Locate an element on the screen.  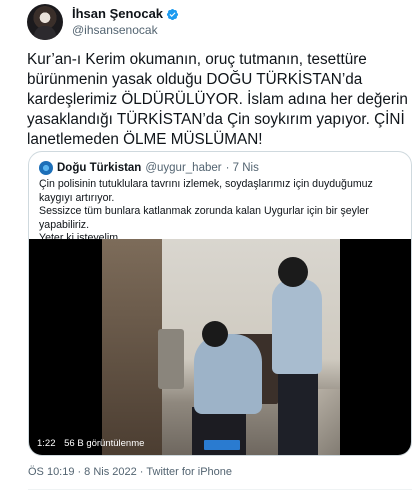
tweet-footer: ÖS 10:19 · 8 Nis 2022 · Twitter for iPhone is located at coordinates (130, 472).